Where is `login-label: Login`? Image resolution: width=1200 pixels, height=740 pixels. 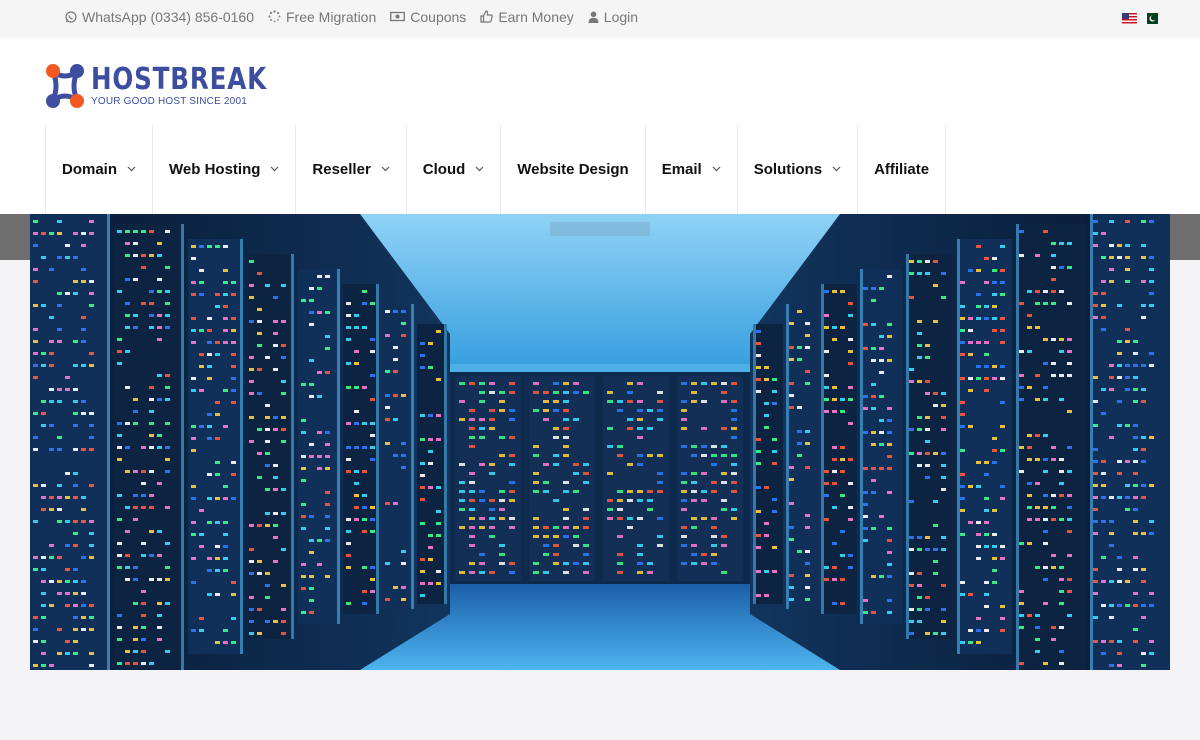 login-label: Login is located at coordinates (621, 16).